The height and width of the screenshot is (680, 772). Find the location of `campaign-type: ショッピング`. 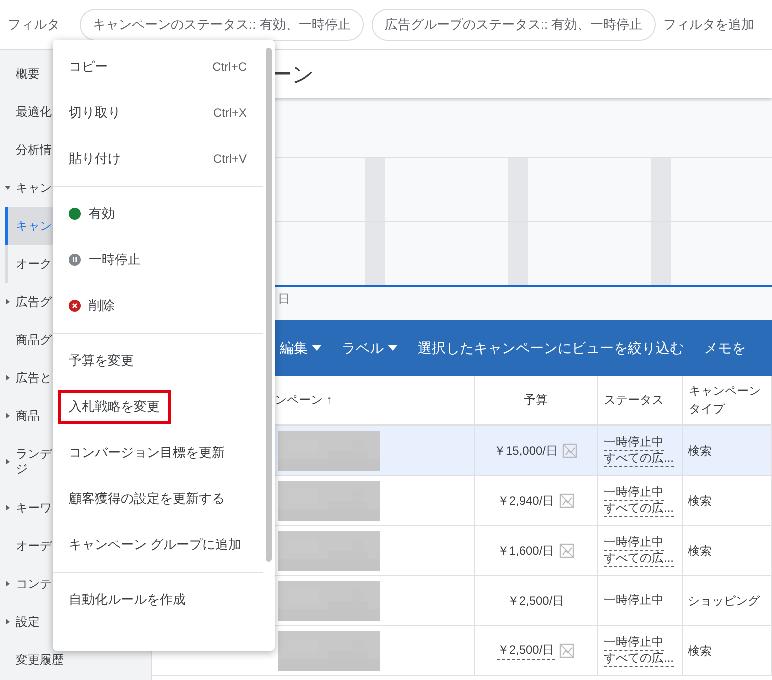

campaign-type: ショッピング is located at coordinates (724, 601).